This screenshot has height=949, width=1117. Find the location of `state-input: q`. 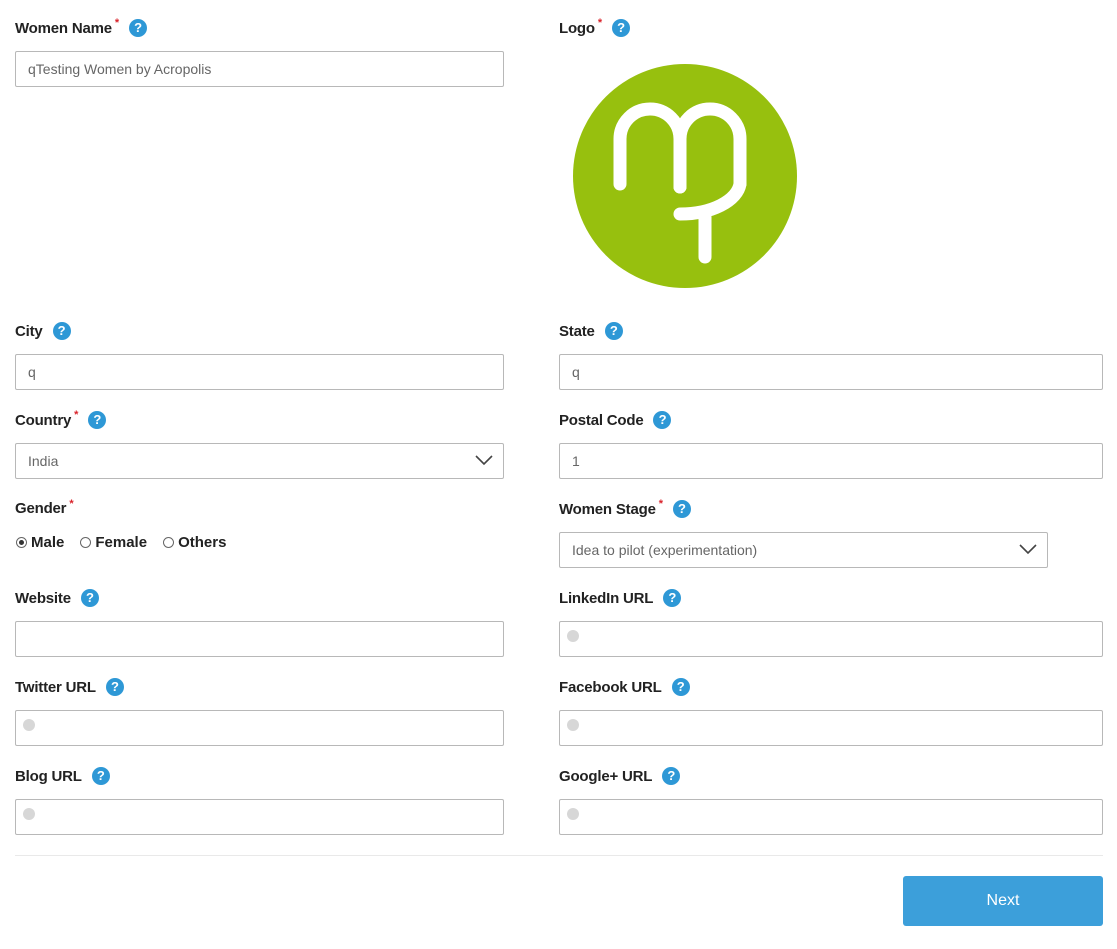

state-input: q is located at coordinates (831, 372).